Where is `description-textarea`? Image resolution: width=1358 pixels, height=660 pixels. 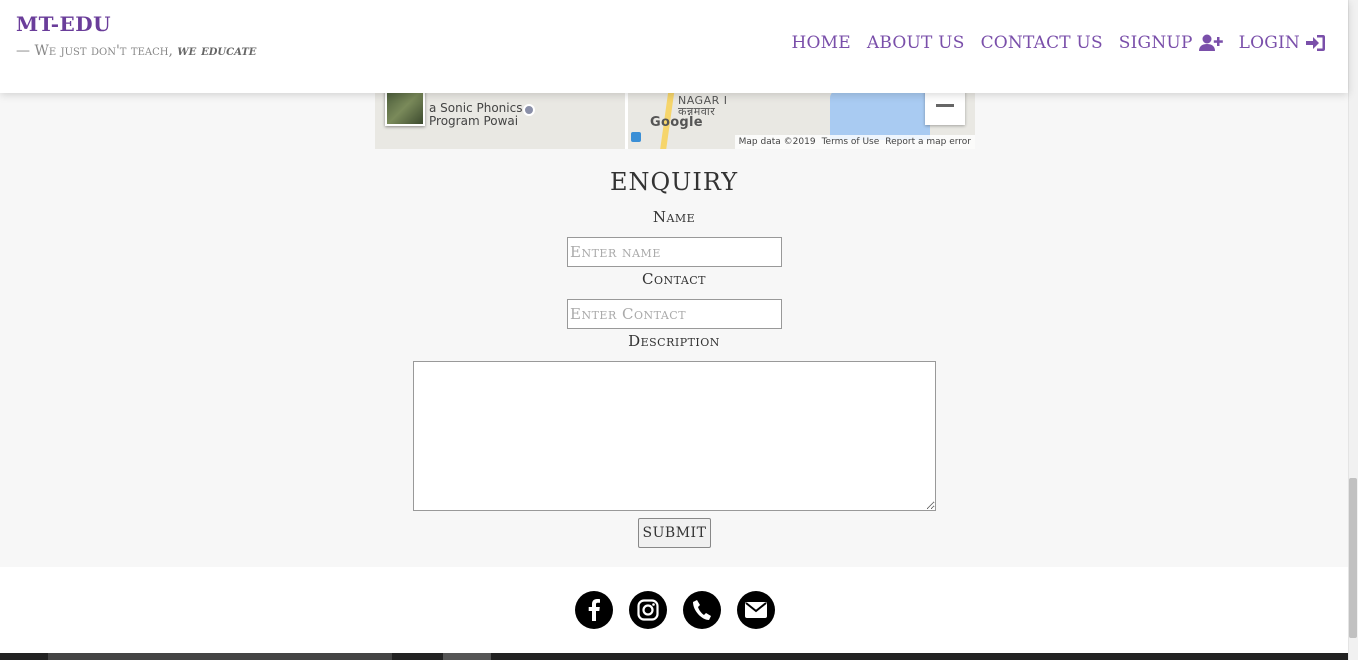
description-textarea is located at coordinates (674, 436).